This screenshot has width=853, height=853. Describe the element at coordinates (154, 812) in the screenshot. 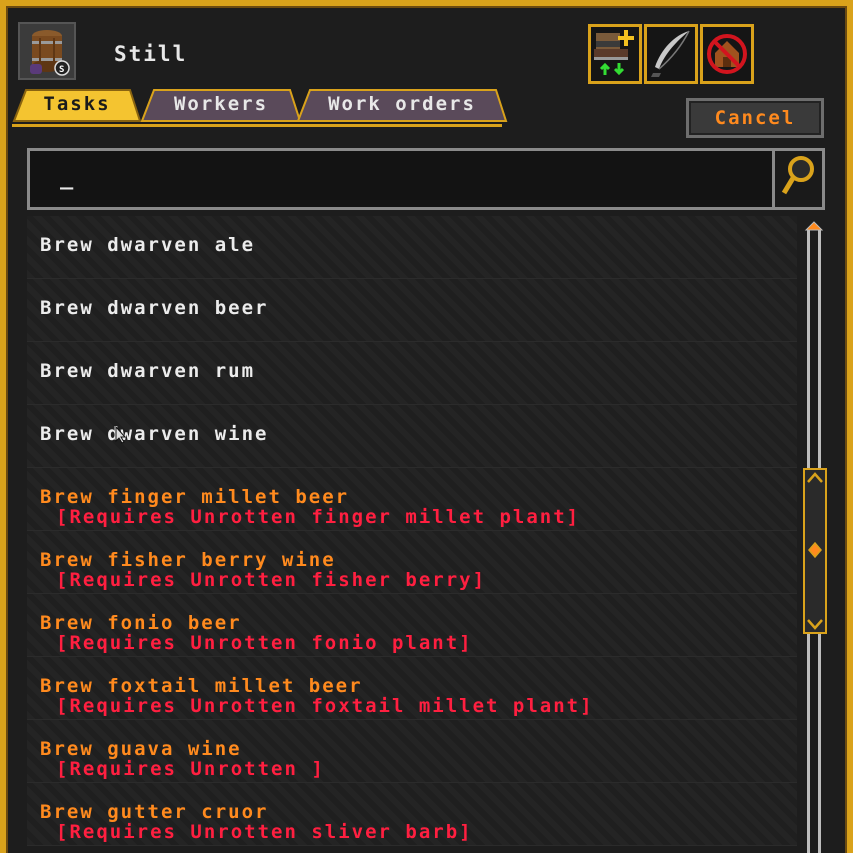

I see `task-name: Brew gutter cruor` at that location.